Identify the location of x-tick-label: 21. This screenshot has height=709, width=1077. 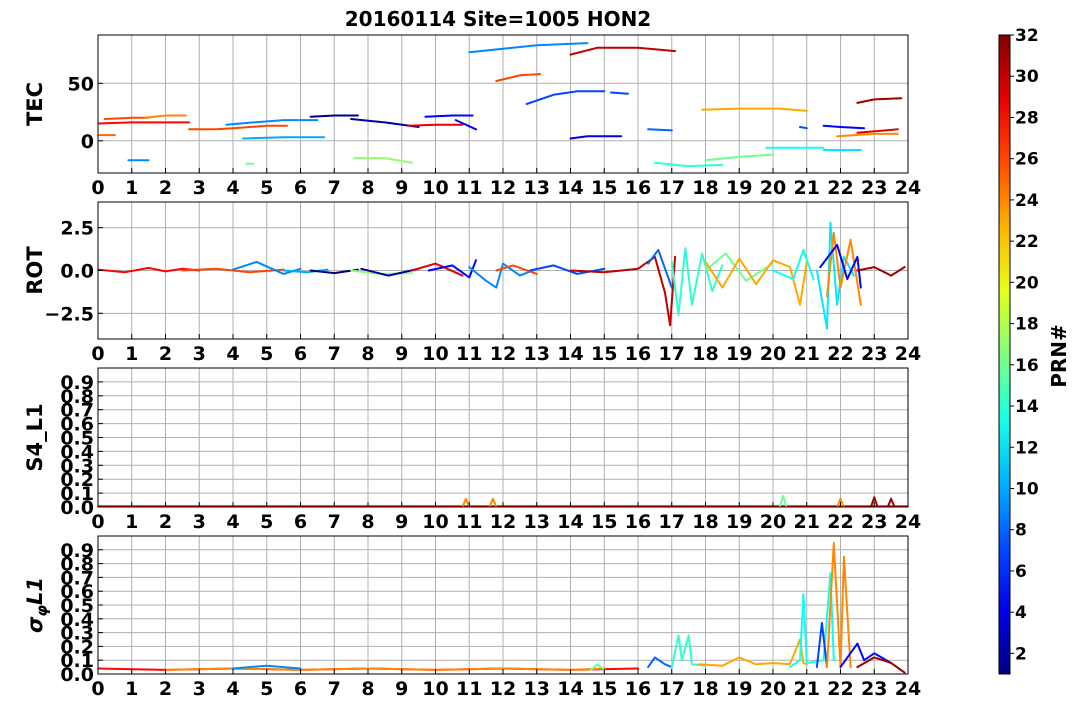
(807, 689).